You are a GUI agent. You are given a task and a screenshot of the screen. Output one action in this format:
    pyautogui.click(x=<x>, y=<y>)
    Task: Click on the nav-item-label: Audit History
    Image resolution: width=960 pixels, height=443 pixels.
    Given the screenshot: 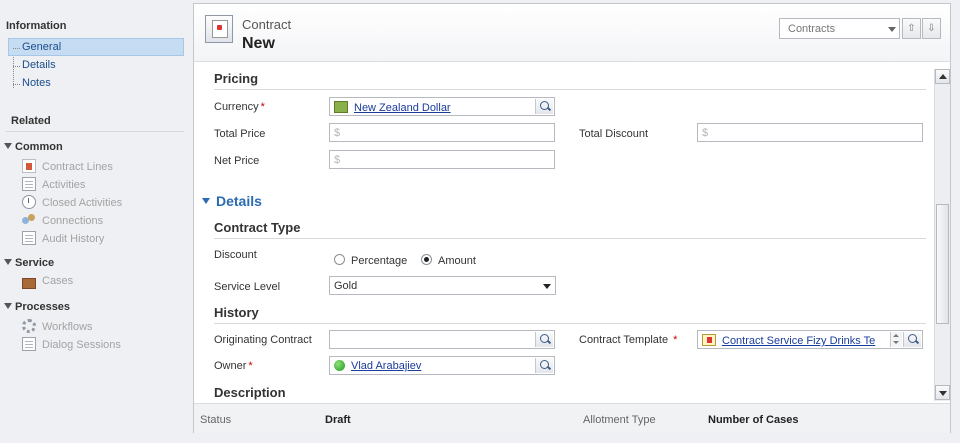 What is the action you would take?
    pyautogui.click(x=73, y=239)
    